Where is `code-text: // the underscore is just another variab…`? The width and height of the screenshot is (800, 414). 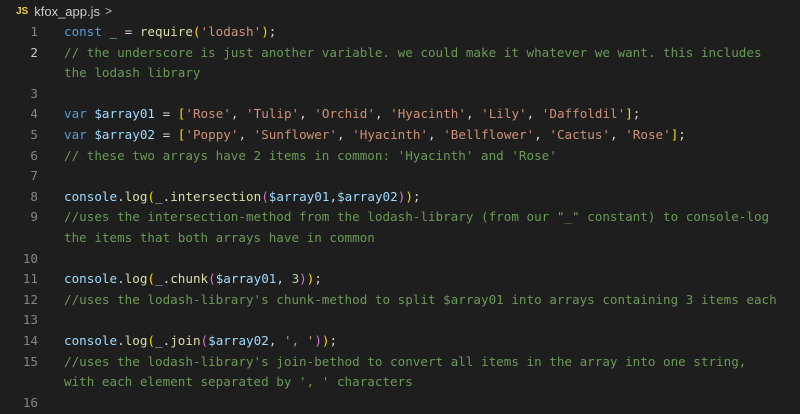
code-text: // the underscore is just another variab… is located at coordinates (400, 53).